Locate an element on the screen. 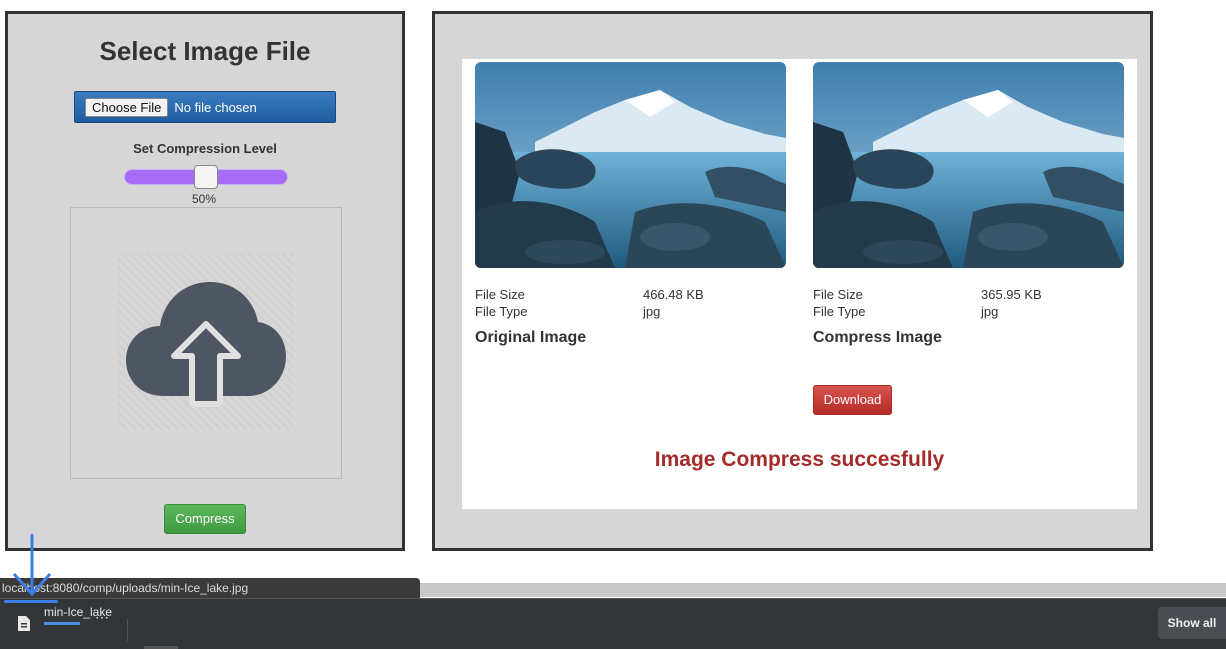 The height and width of the screenshot is (649, 1226). image-drop-area is located at coordinates (206, 343).